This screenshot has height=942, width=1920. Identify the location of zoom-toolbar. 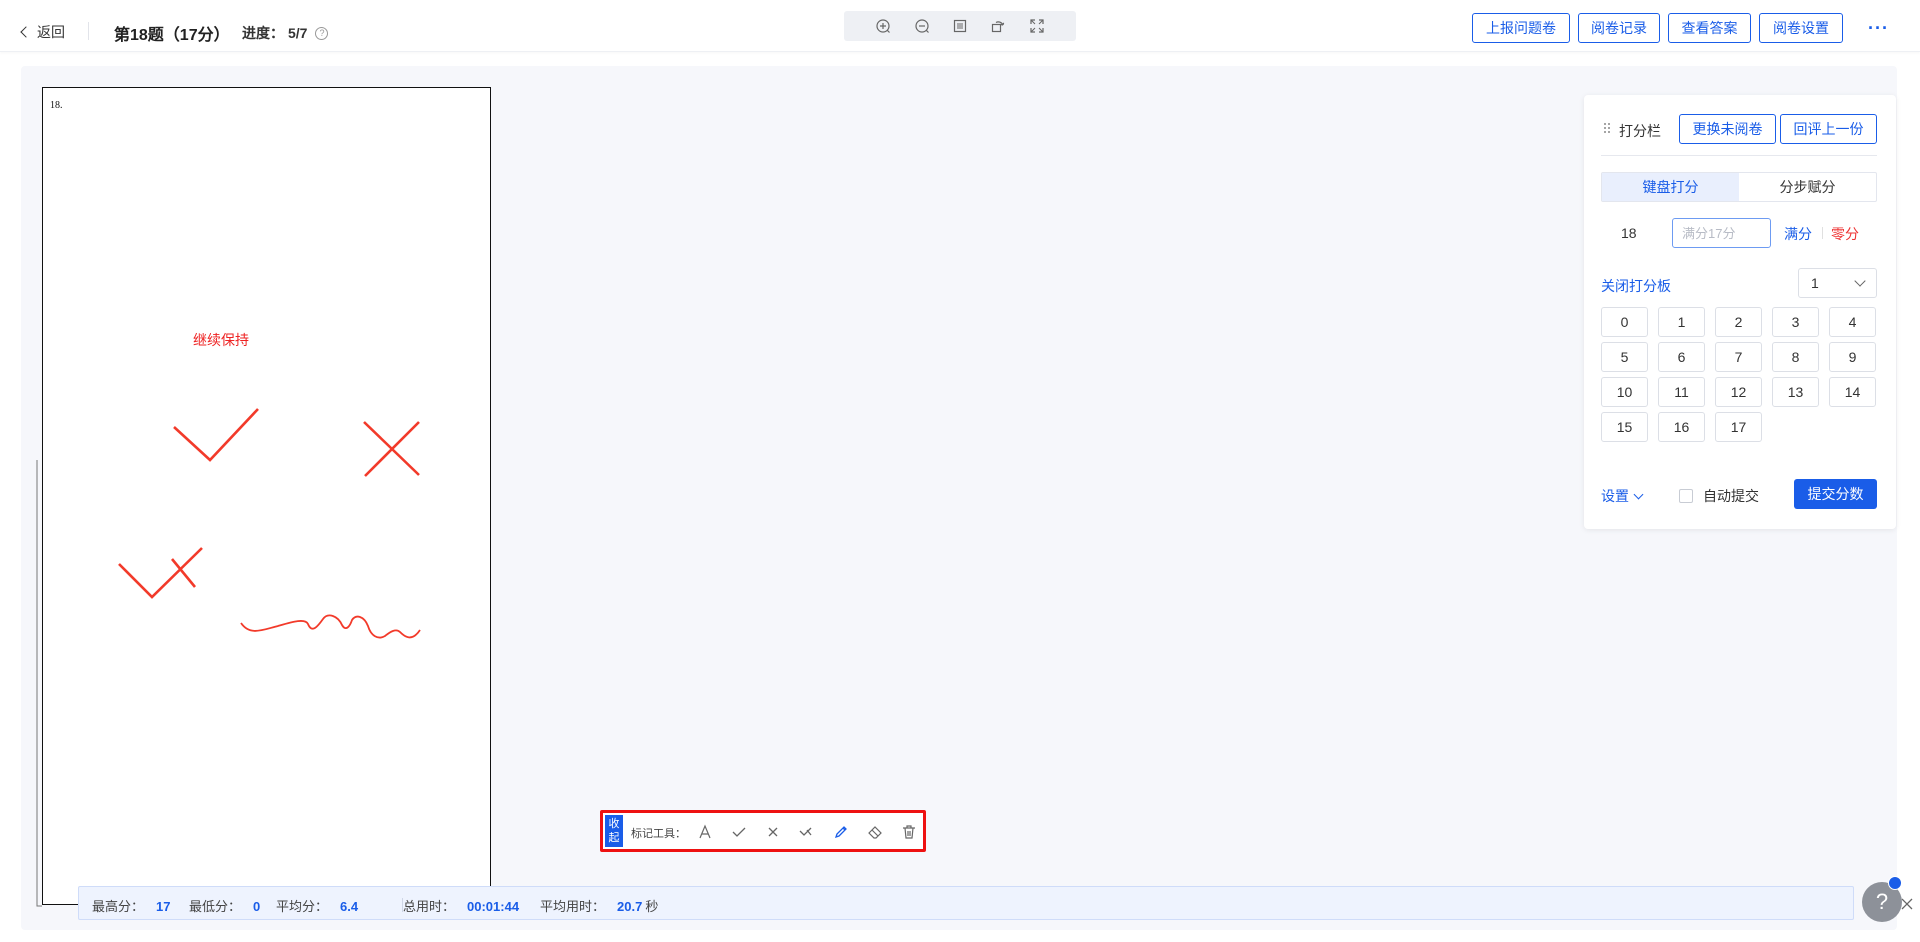
(960, 26).